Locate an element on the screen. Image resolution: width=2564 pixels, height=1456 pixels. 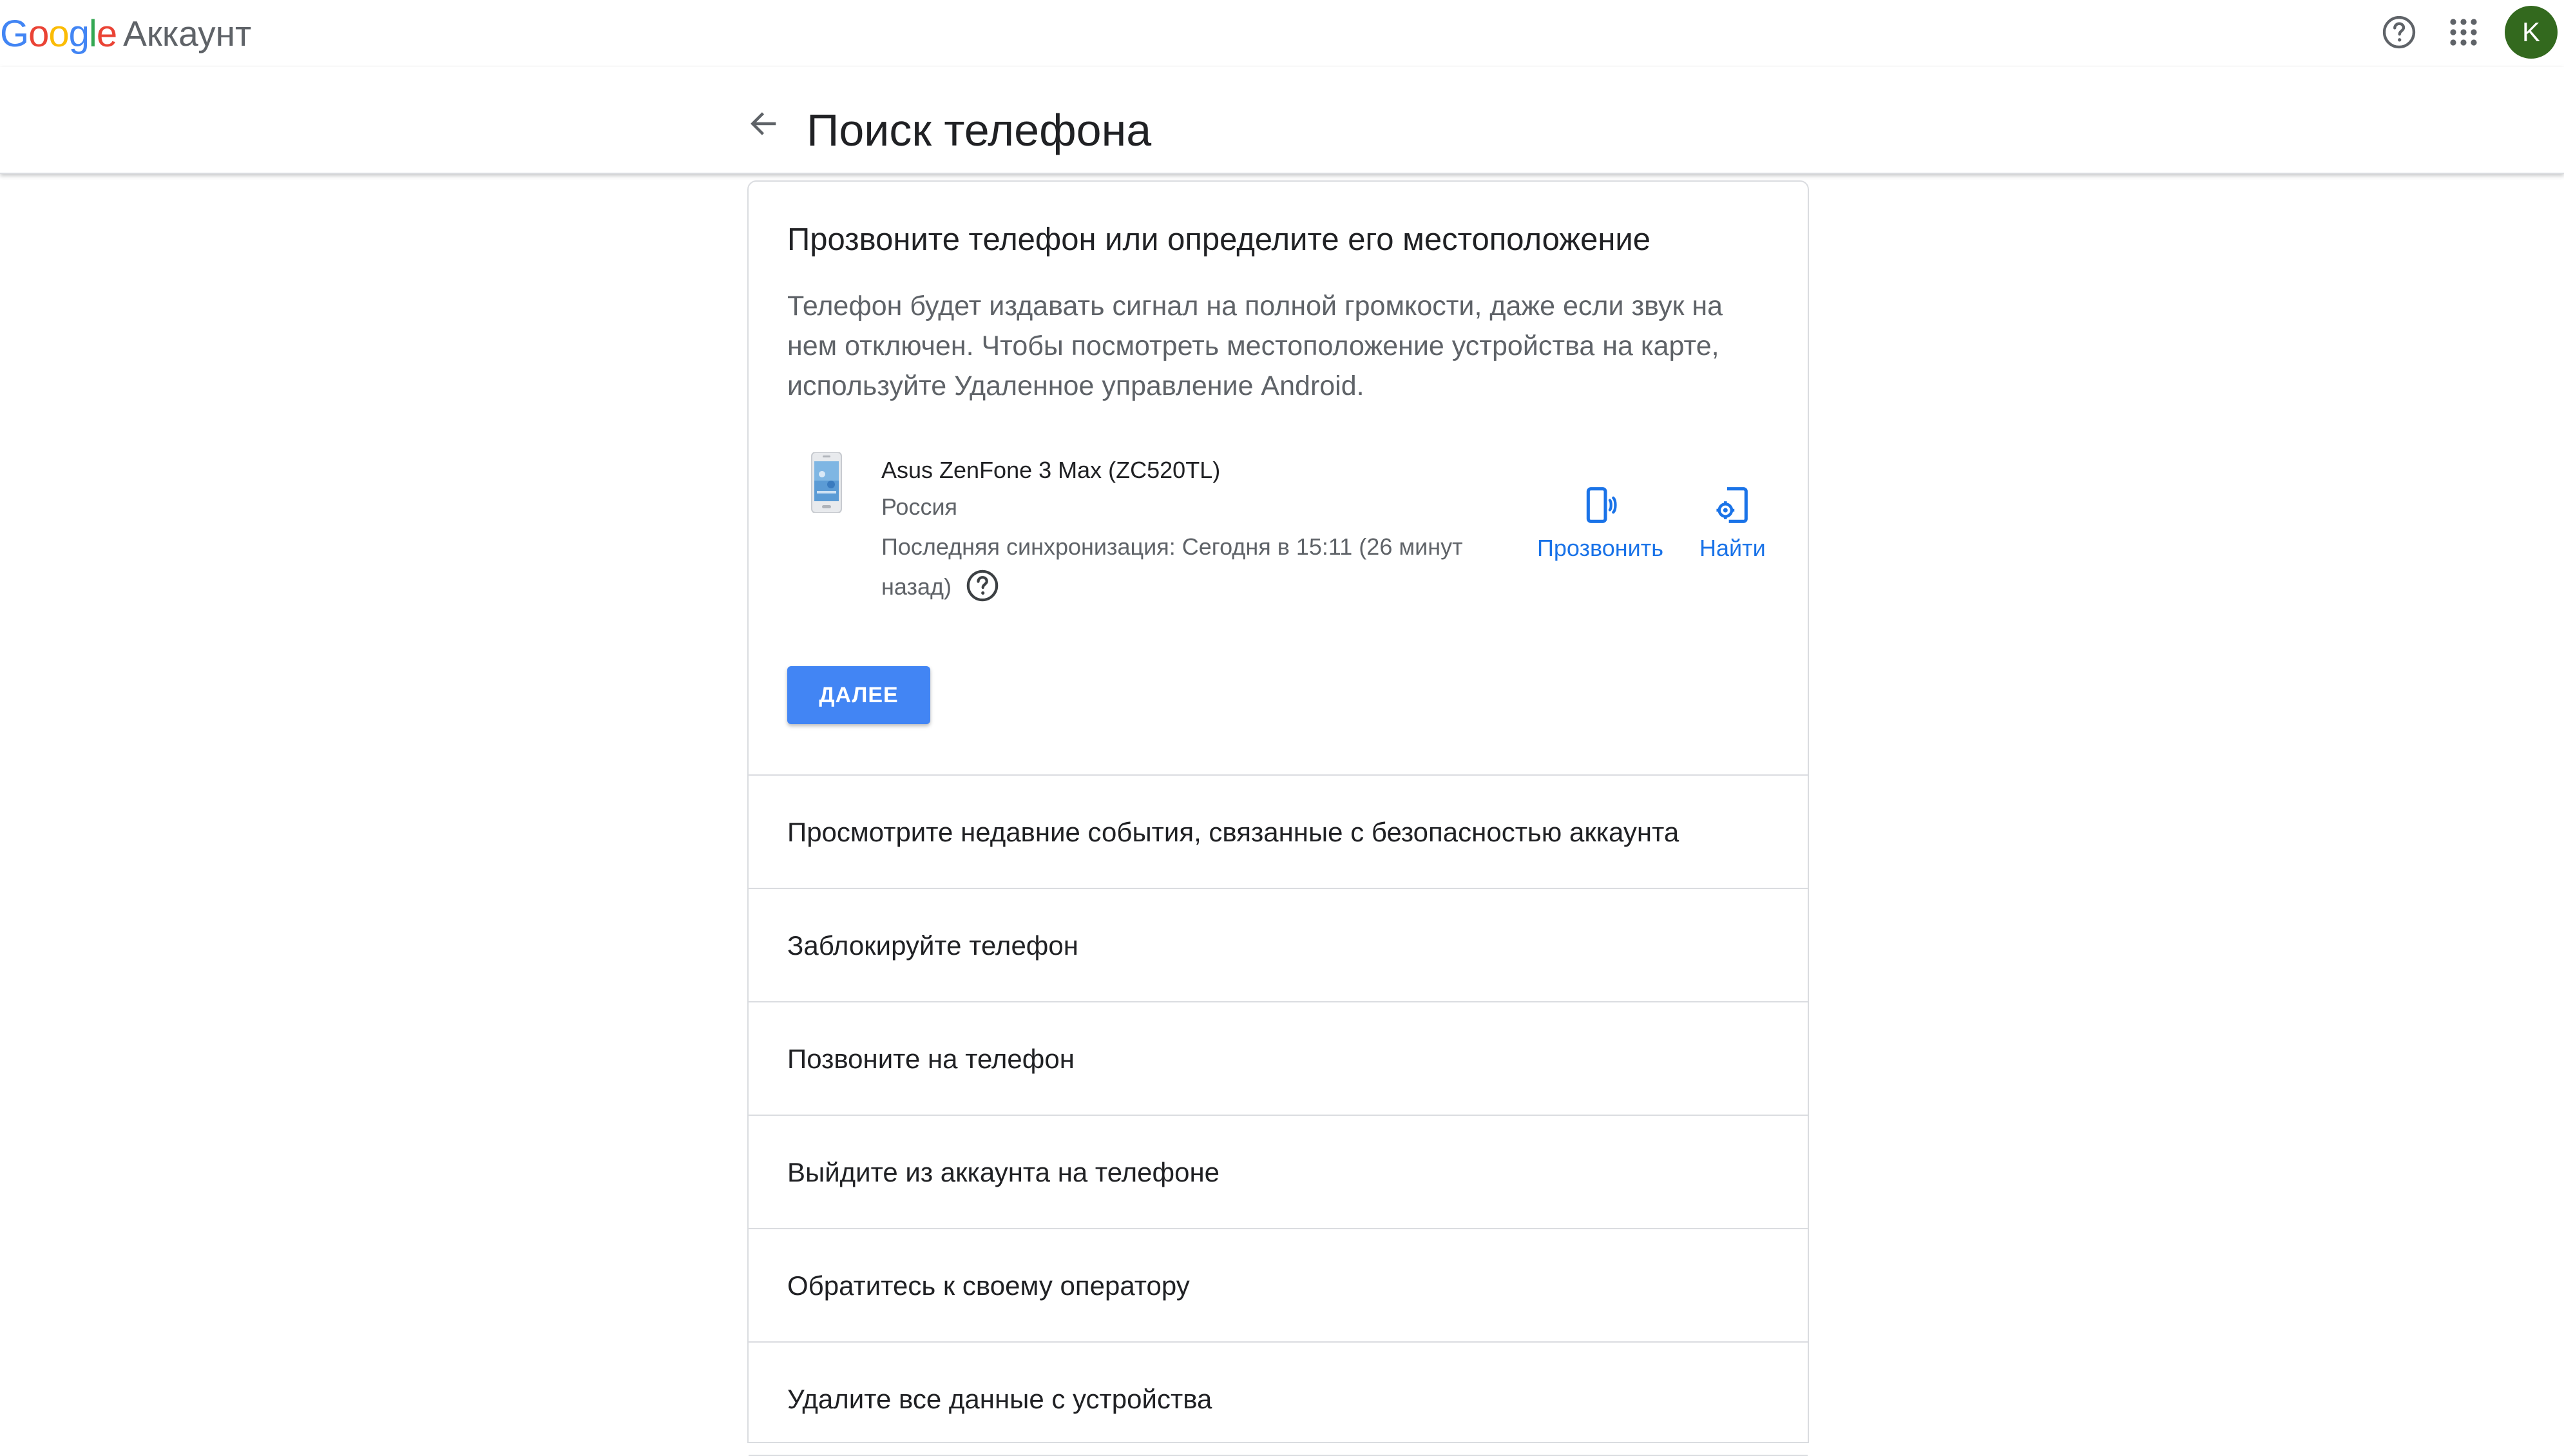
device-country: Россия is located at coordinates (919, 507).